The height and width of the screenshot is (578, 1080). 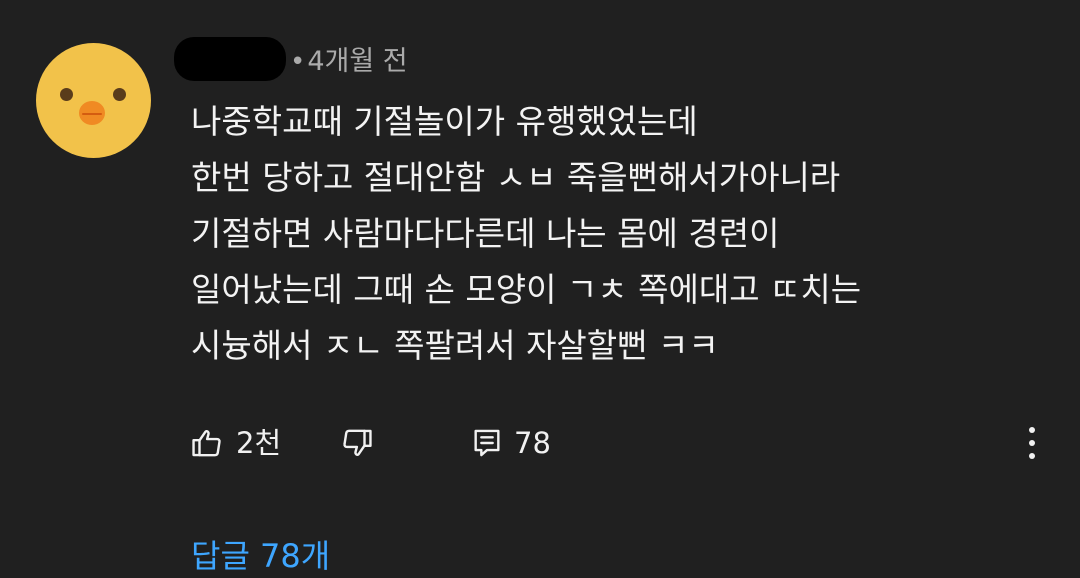 What do you see at coordinates (526, 289) in the screenshot?
I see `comment-line: 일어났는데 그때 손 모양이 ㄱㅊ 쪽에대고 ㄸ치는` at bounding box center [526, 289].